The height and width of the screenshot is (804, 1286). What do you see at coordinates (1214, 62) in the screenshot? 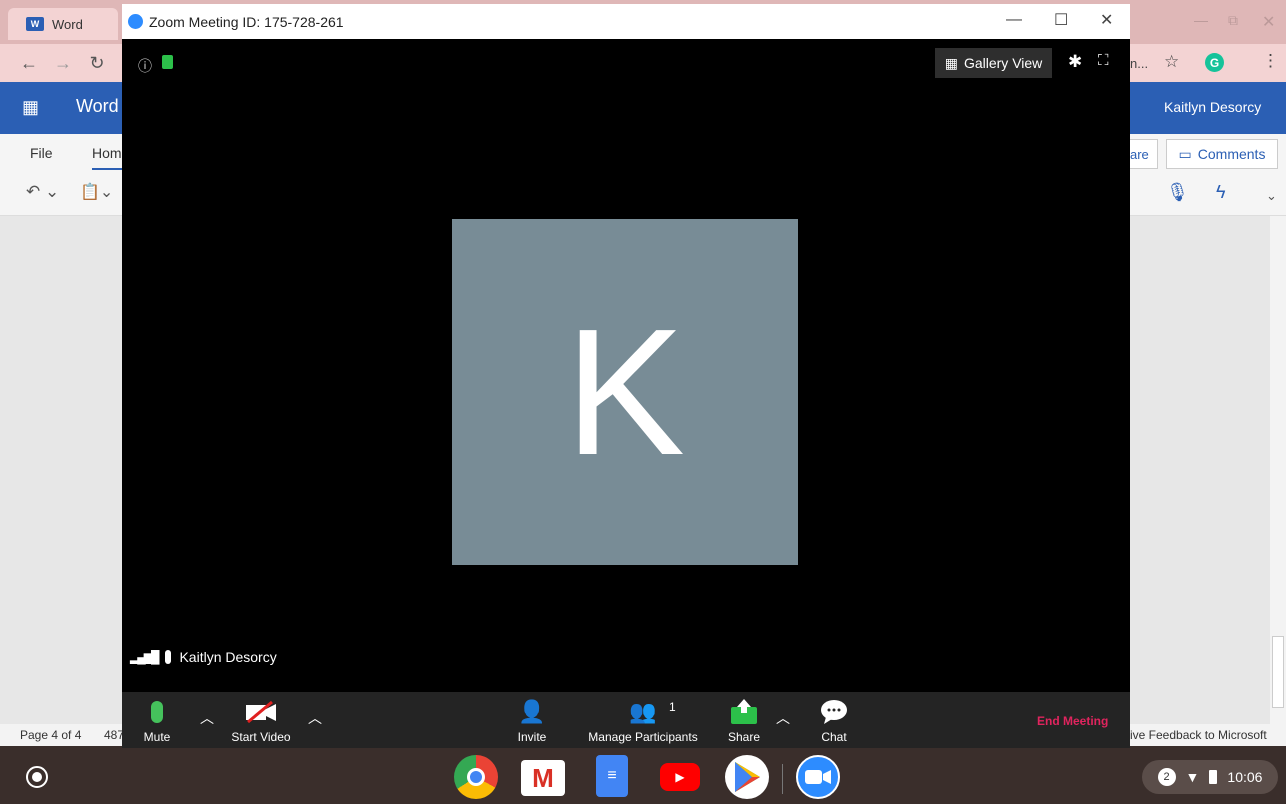
I see `grammarly-icon: G` at bounding box center [1214, 62].